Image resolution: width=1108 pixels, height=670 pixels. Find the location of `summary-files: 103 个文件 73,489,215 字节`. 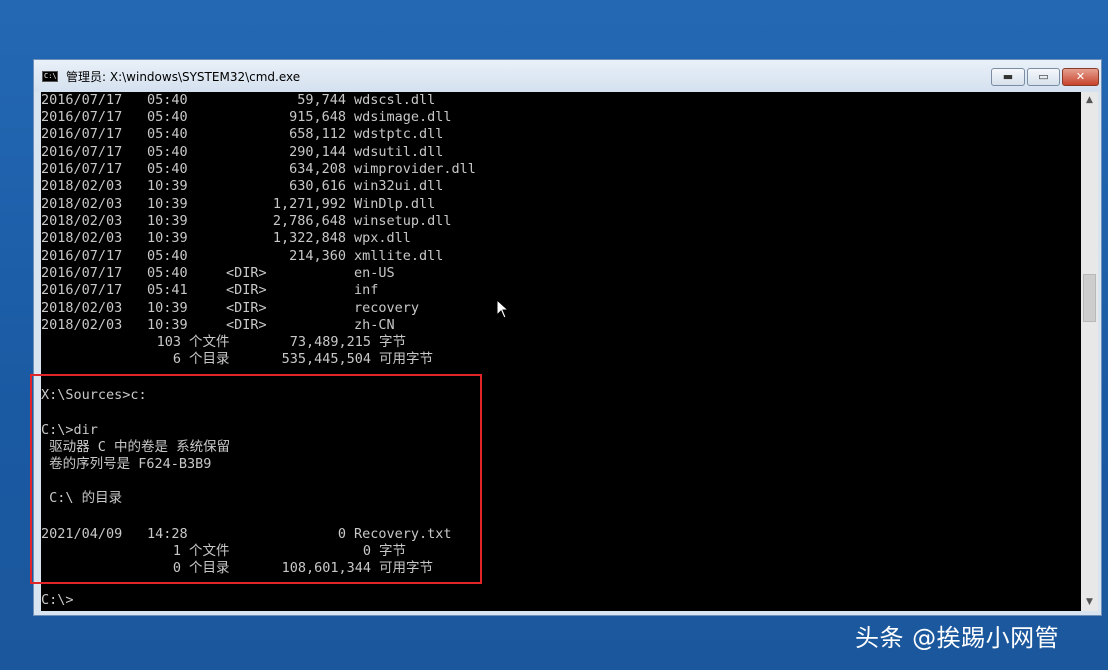

summary-files: 103 个文件 73,489,215 字节 is located at coordinates (223, 342).